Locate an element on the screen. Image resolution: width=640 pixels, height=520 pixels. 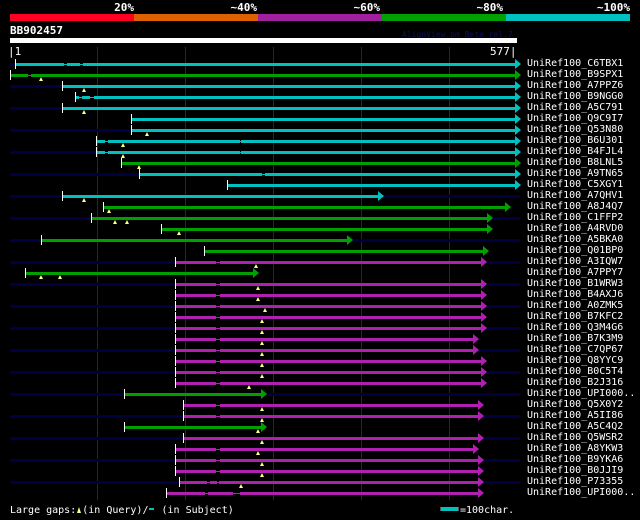
legend-in-query: (in Query)/ is located at coordinates (115, 510).